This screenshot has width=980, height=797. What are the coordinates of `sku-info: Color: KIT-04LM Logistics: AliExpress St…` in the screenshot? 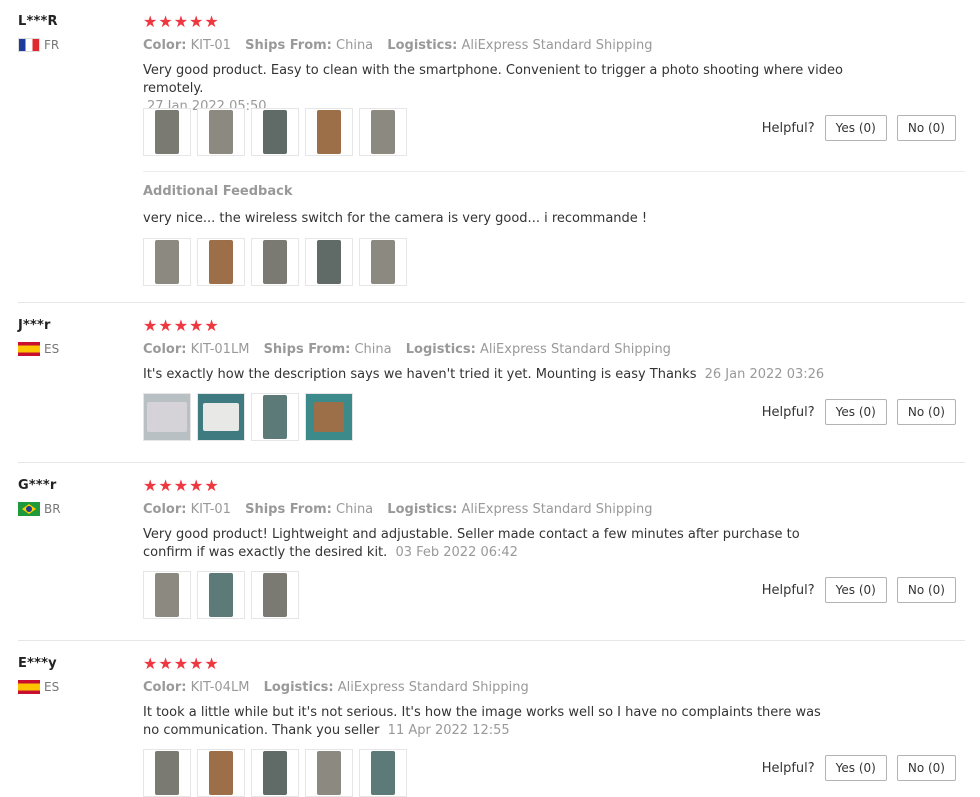 It's located at (336, 687).